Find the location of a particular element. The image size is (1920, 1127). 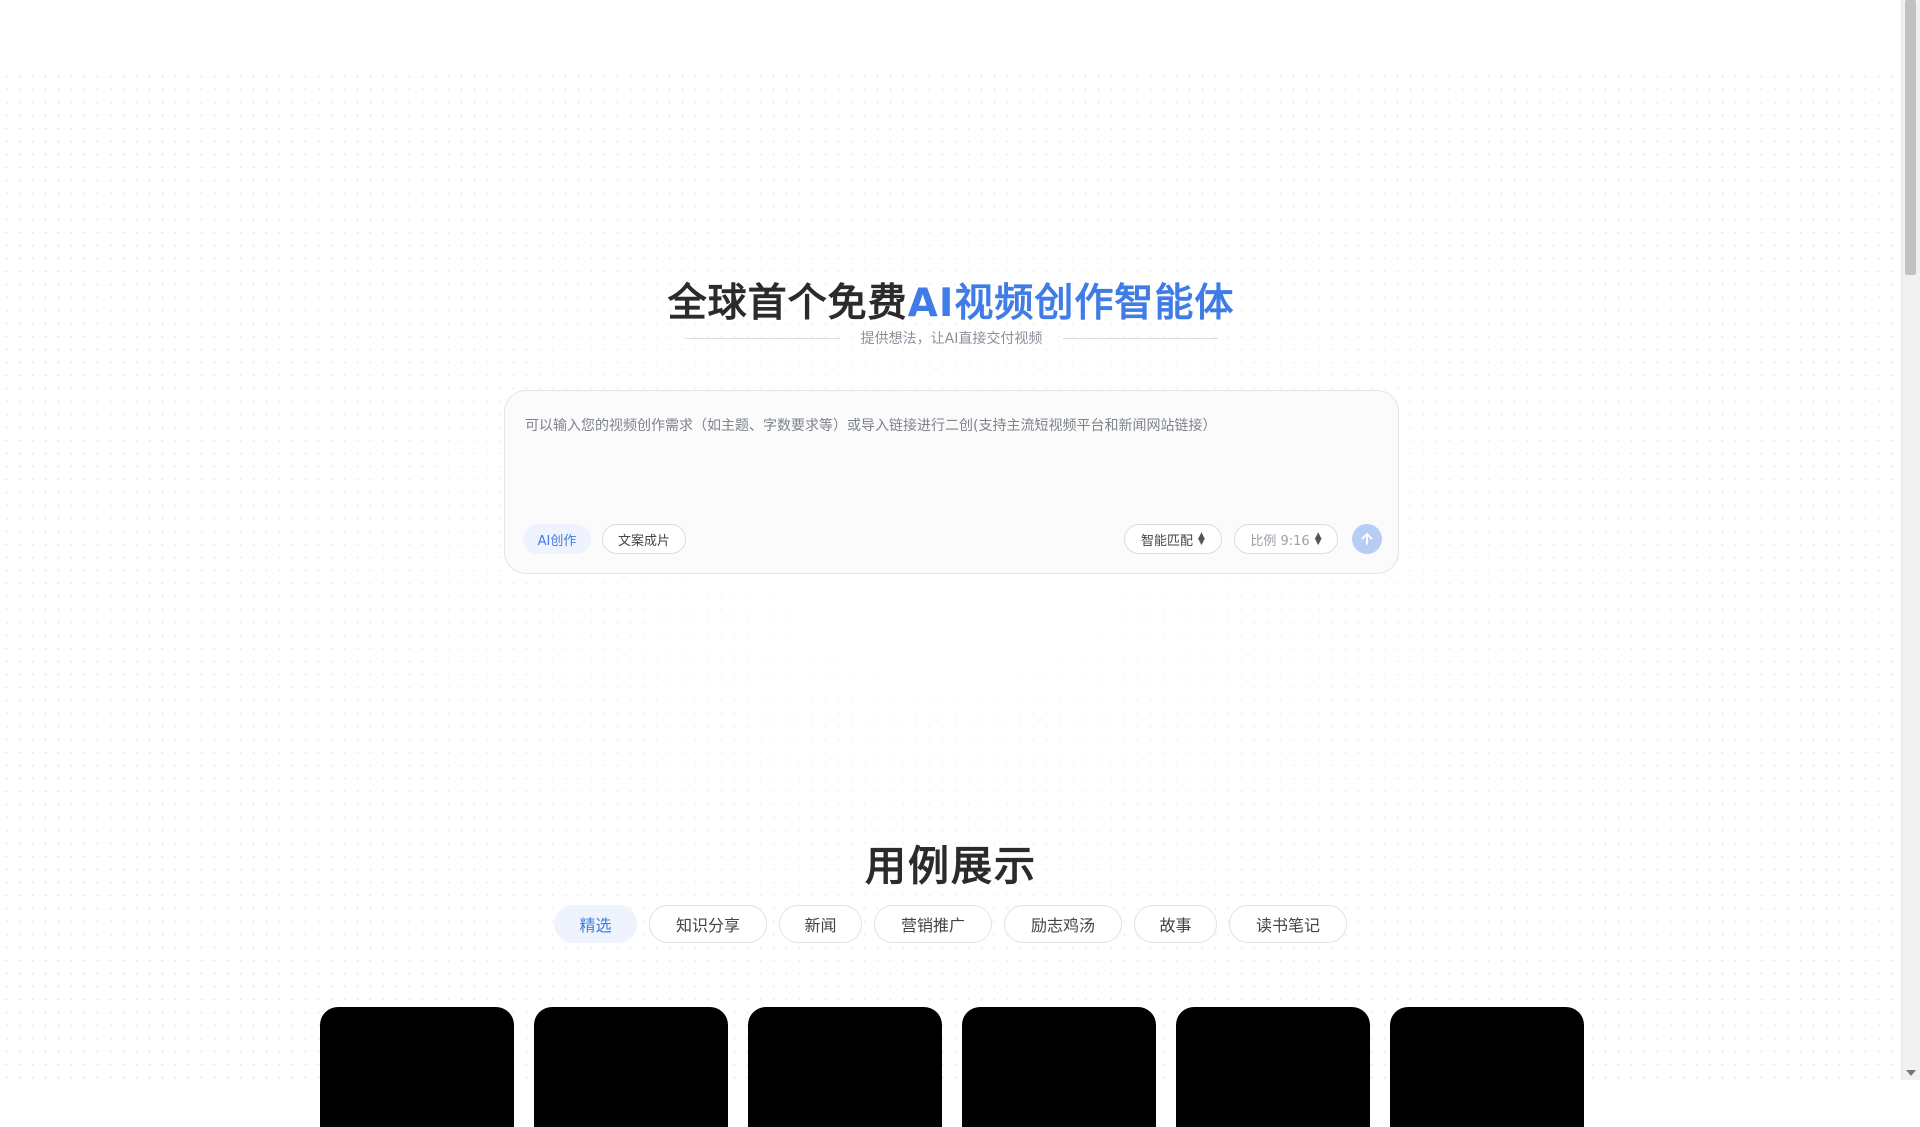

tab-label: 读书笔记 is located at coordinates (1287, 925).